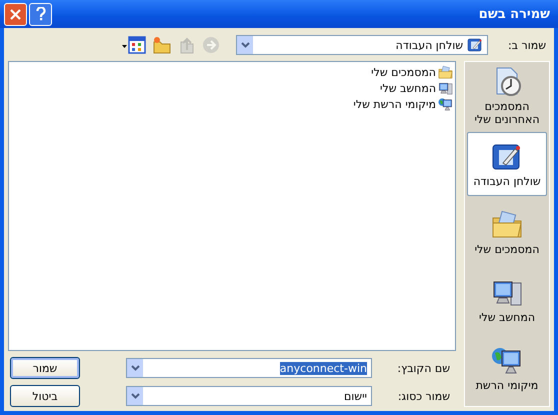  Describe the element at coordinates (45, 368) in the screenshot. I see `save-button: שמור` at that location.